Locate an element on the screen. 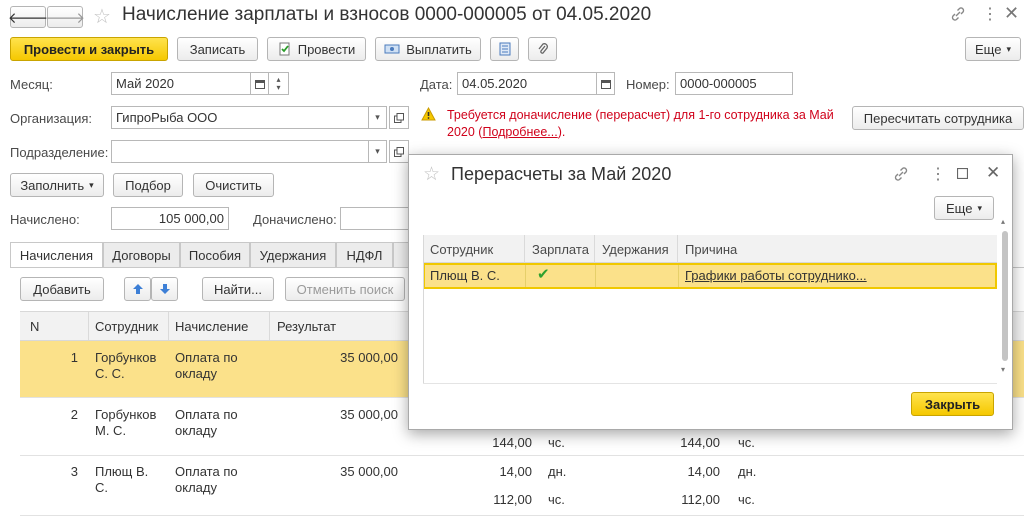 The image size is (1024, 528). arrow-right-icon: 🡒 is located at coordinates (65, 18).